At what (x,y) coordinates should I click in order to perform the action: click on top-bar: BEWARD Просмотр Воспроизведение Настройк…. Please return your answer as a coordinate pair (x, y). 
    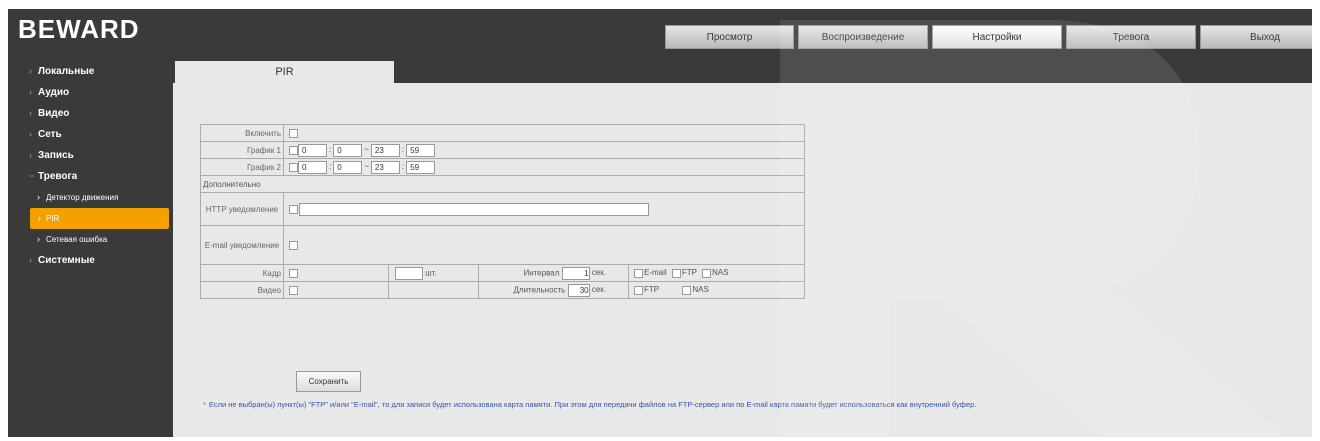
    Looking at the image, I should click on (660, 29).